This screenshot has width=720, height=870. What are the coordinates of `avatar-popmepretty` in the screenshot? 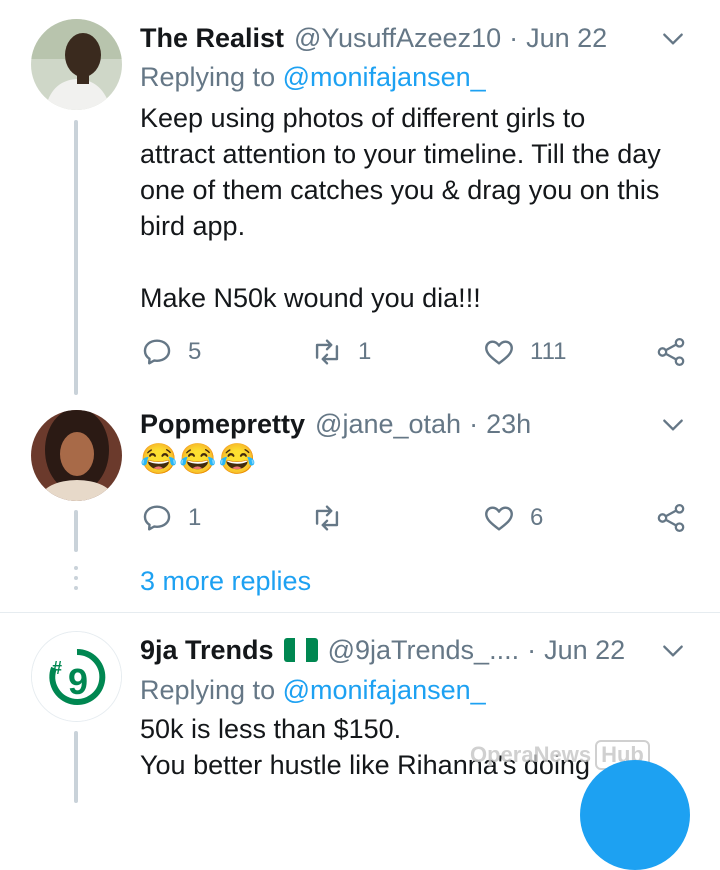 It's located at (76, 455).